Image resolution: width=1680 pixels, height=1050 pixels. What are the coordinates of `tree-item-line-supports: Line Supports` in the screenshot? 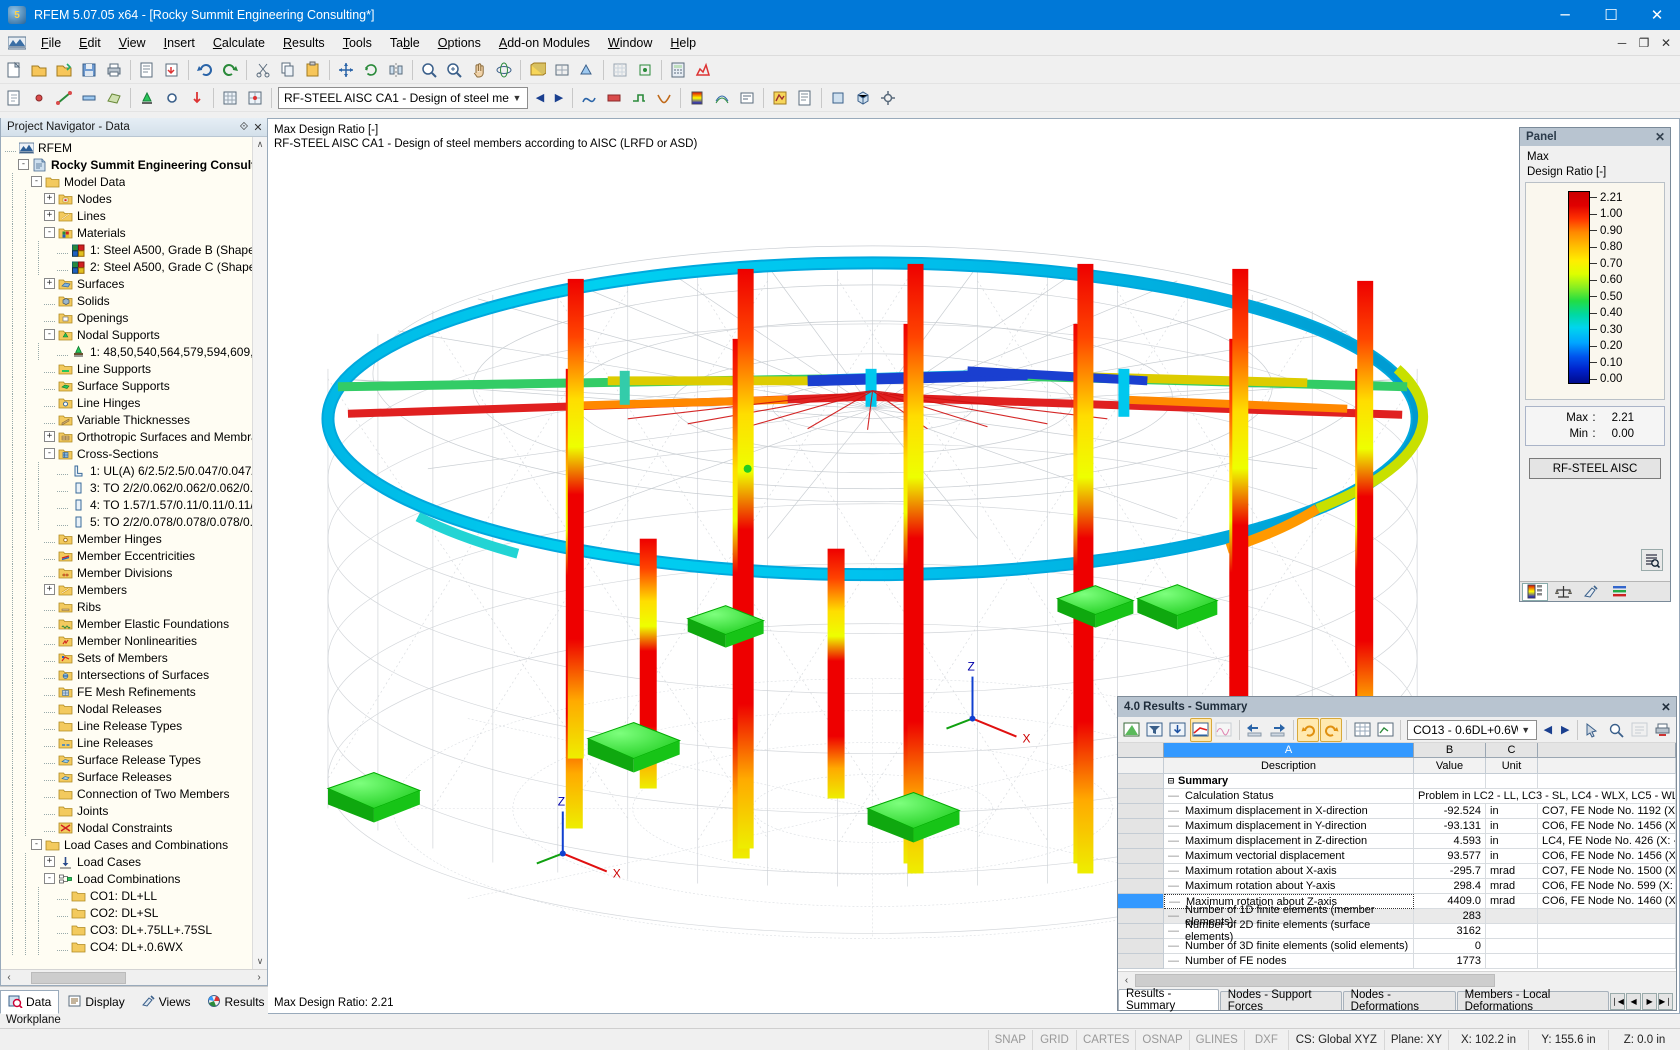 It's located at (134, 368).